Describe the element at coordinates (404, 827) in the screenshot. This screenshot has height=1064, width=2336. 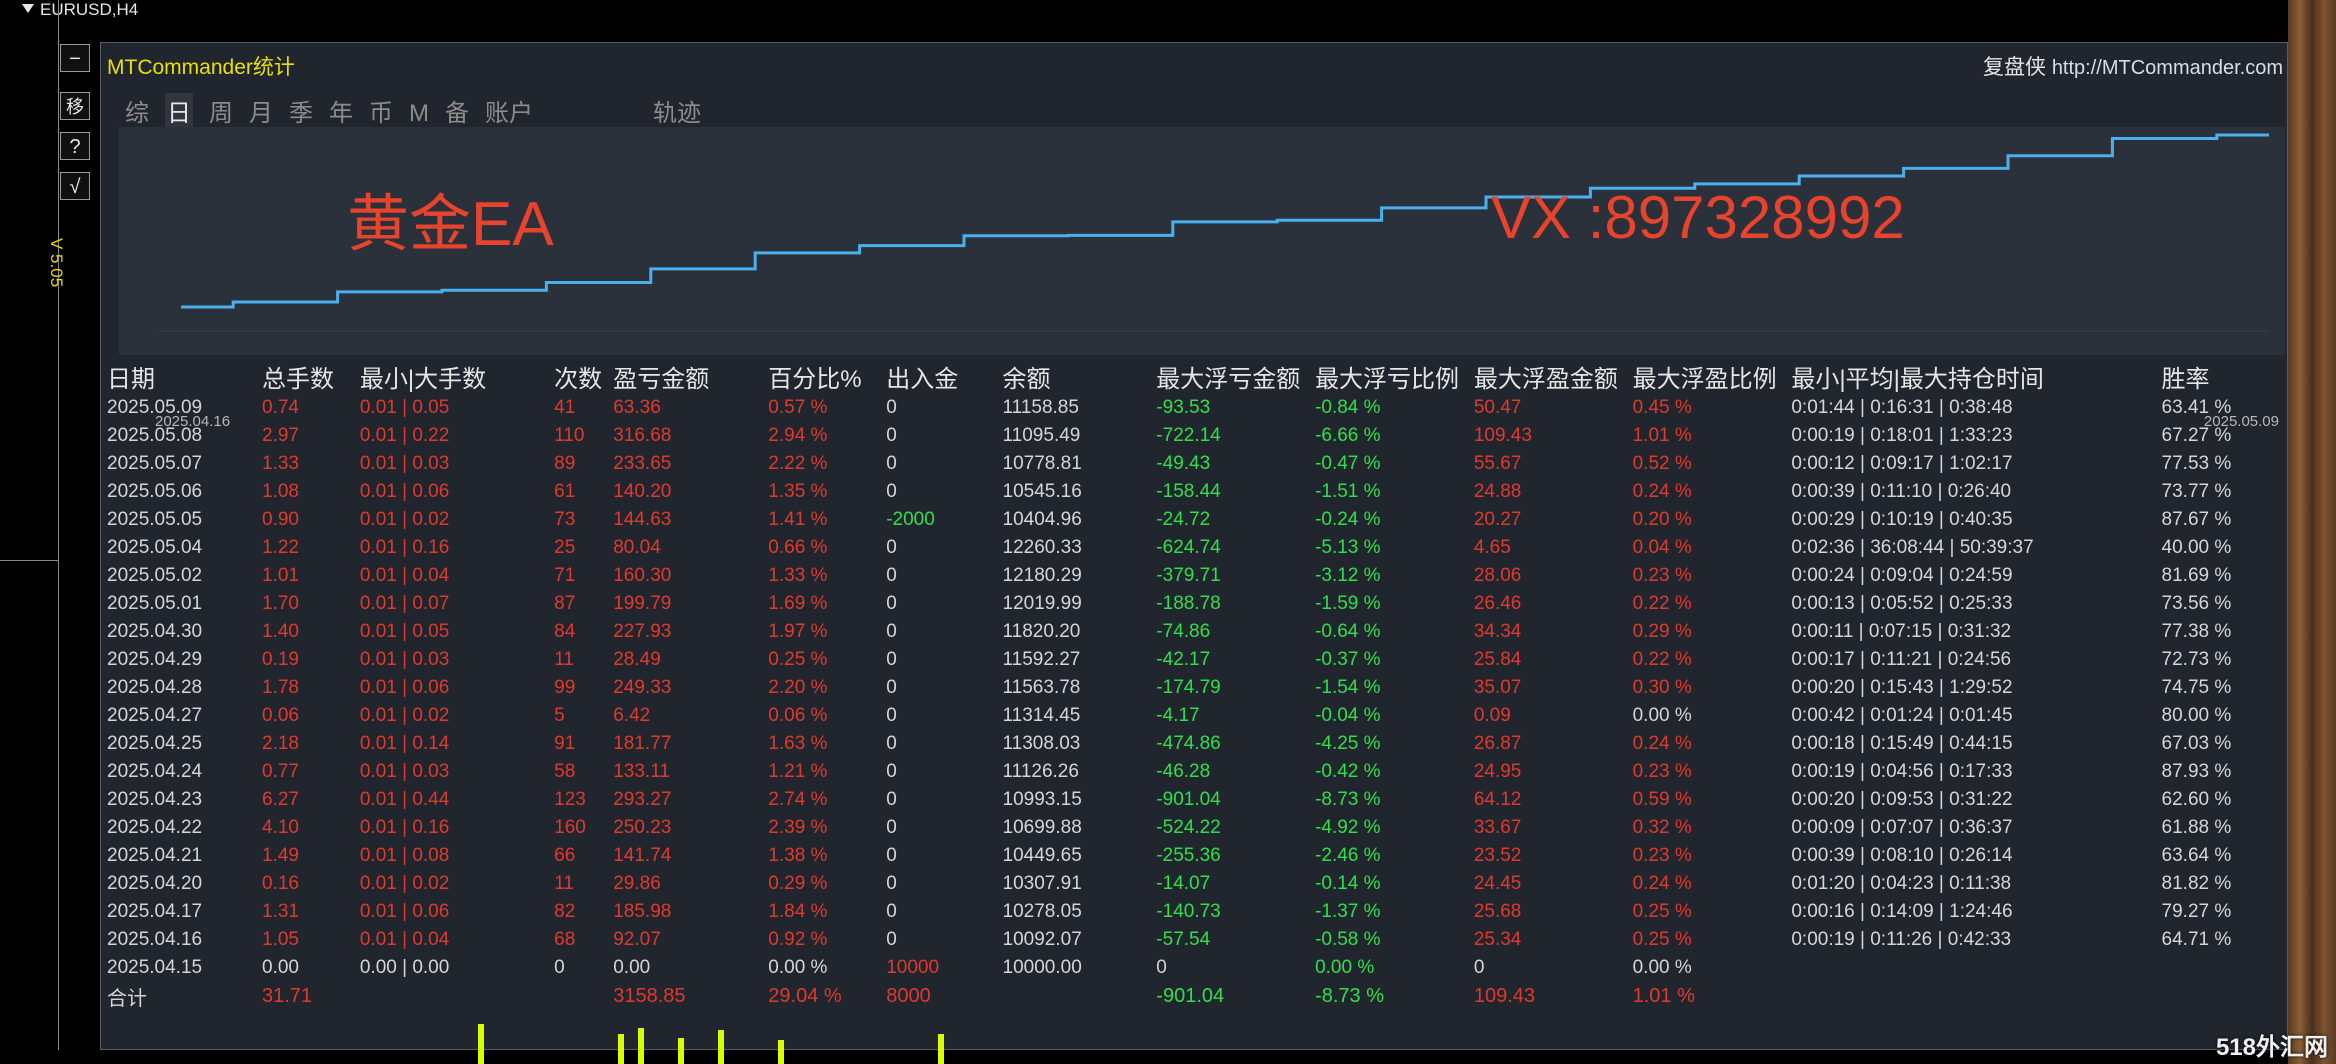
I see `table-cell: 0.01 | 0.16` at that location.